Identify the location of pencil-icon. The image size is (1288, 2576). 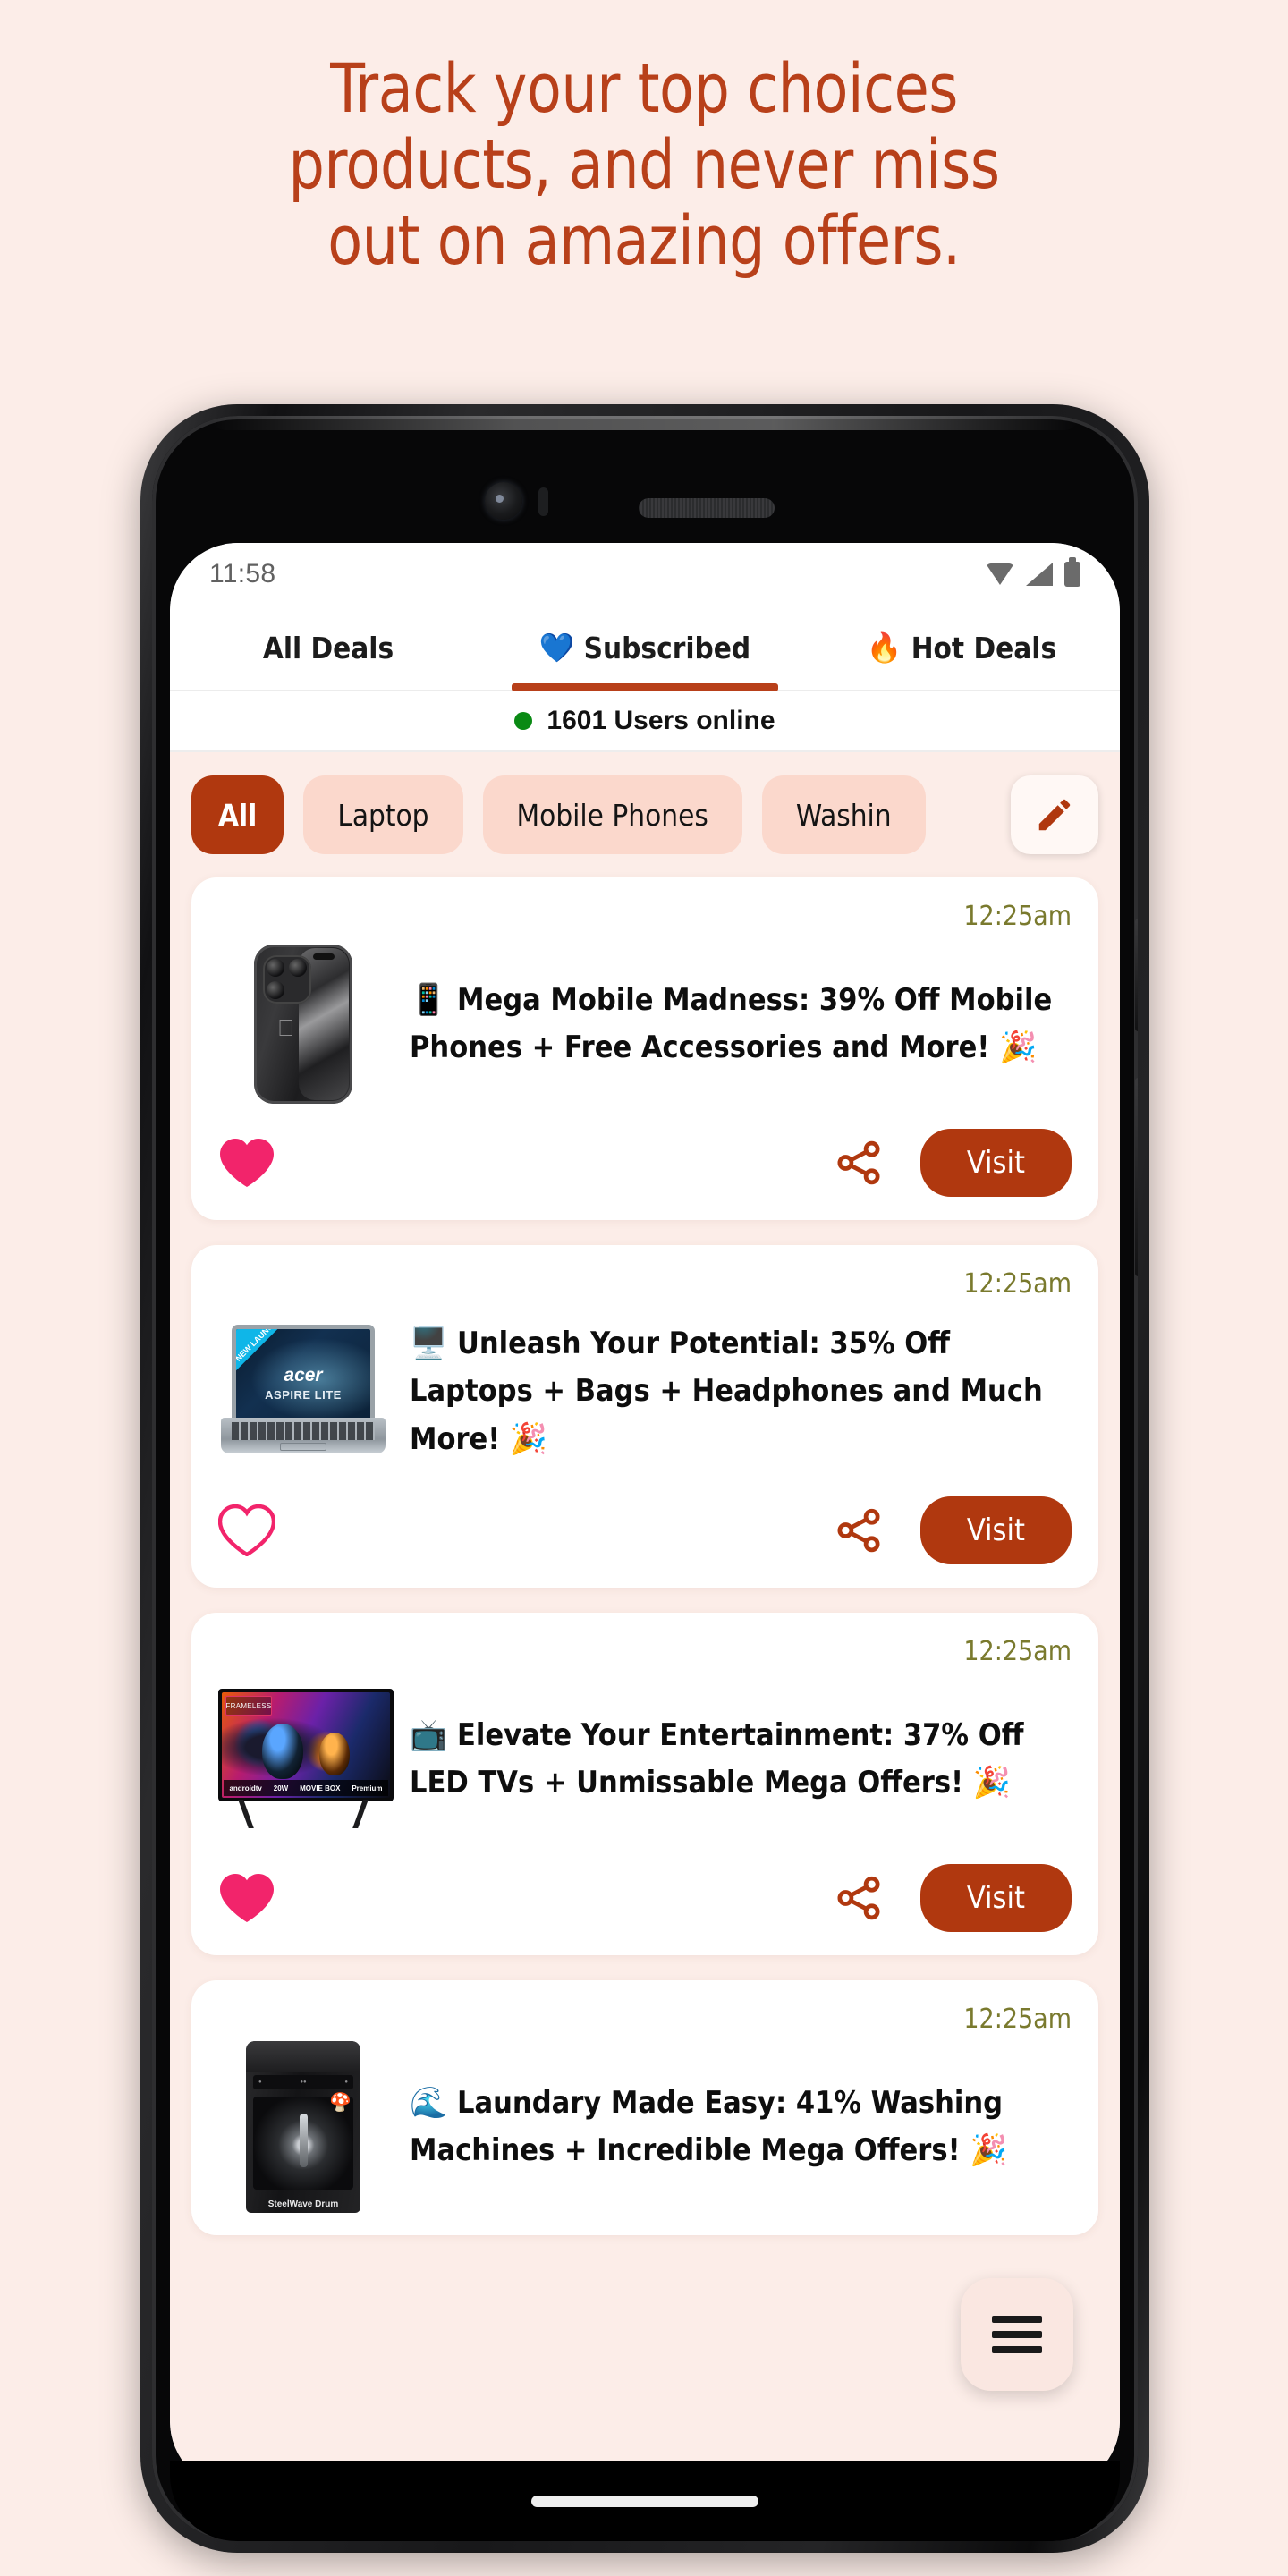
(1054, 815).